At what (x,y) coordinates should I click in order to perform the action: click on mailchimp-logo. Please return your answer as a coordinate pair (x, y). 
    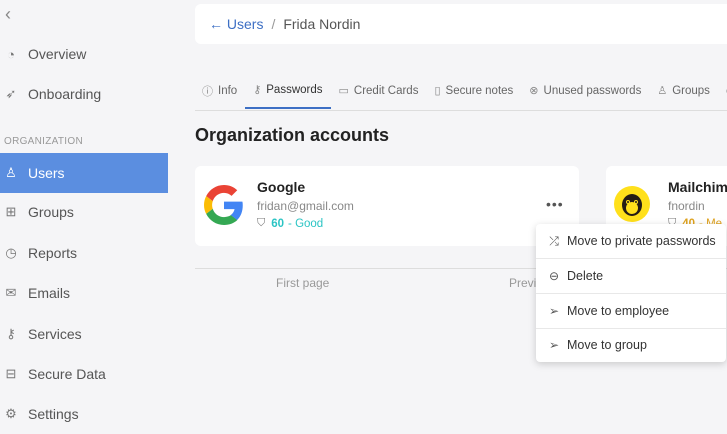
    Looking at the image, I should click on (632, 204).